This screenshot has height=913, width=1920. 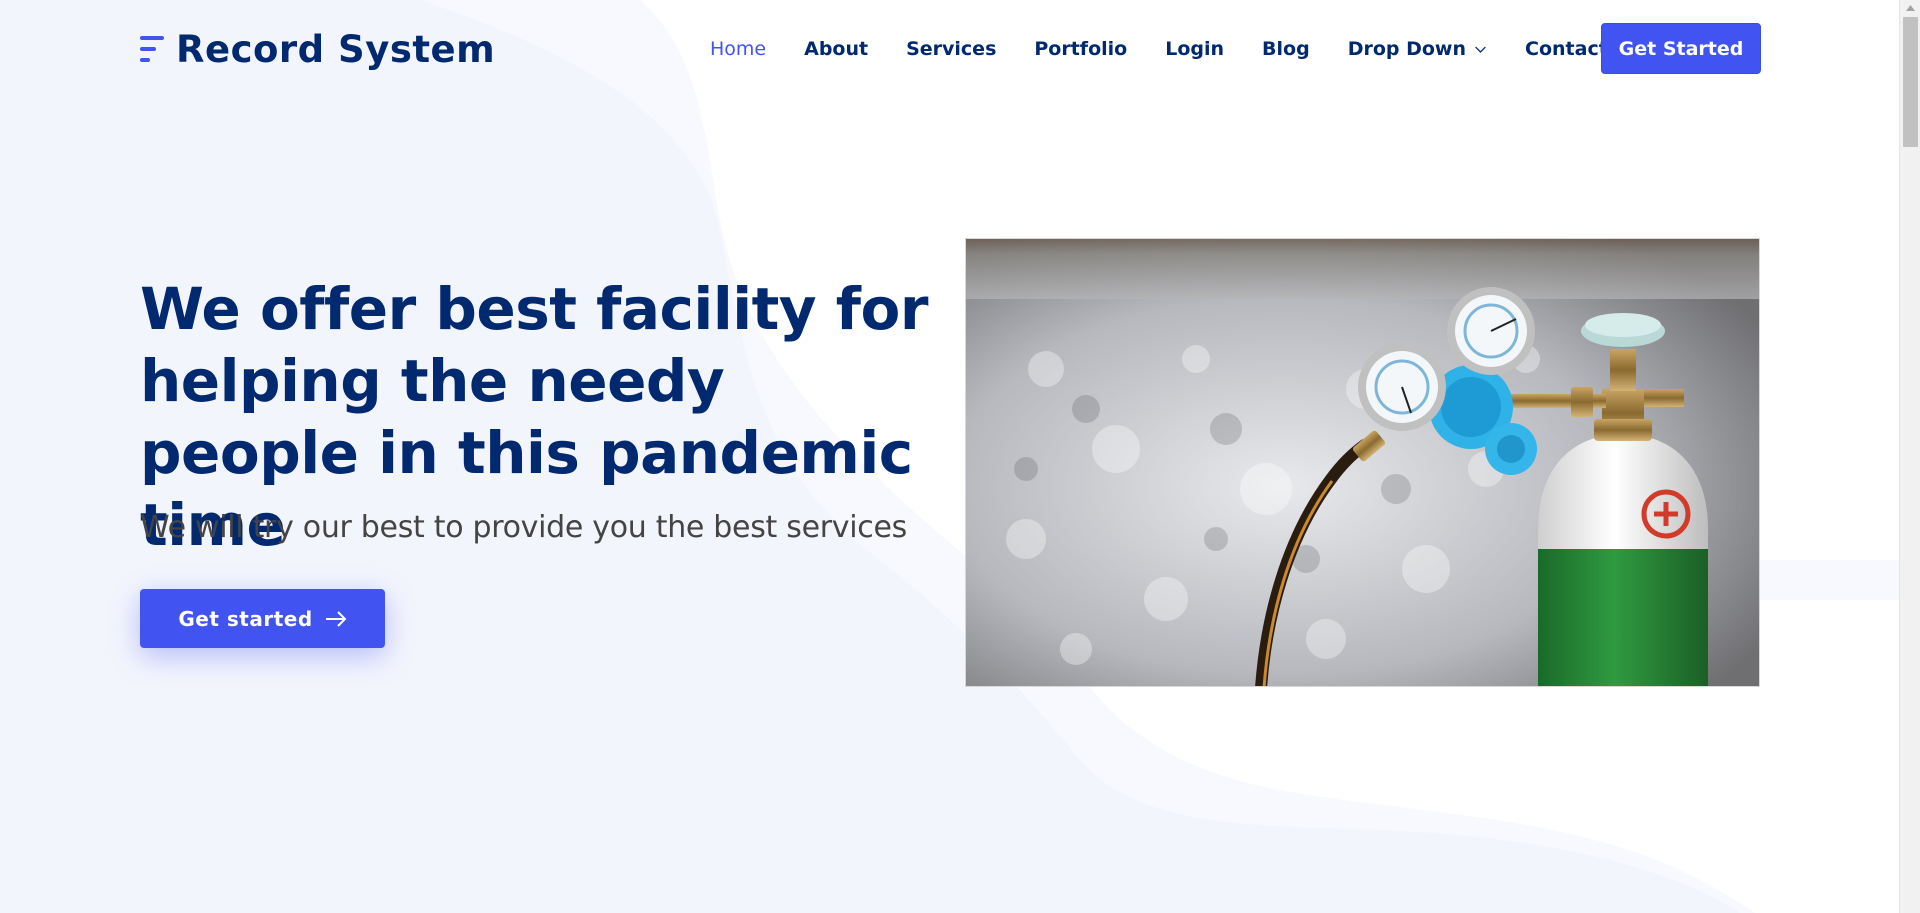 I want to click on nav-item-login: Login, so click(x=1194, y=49).